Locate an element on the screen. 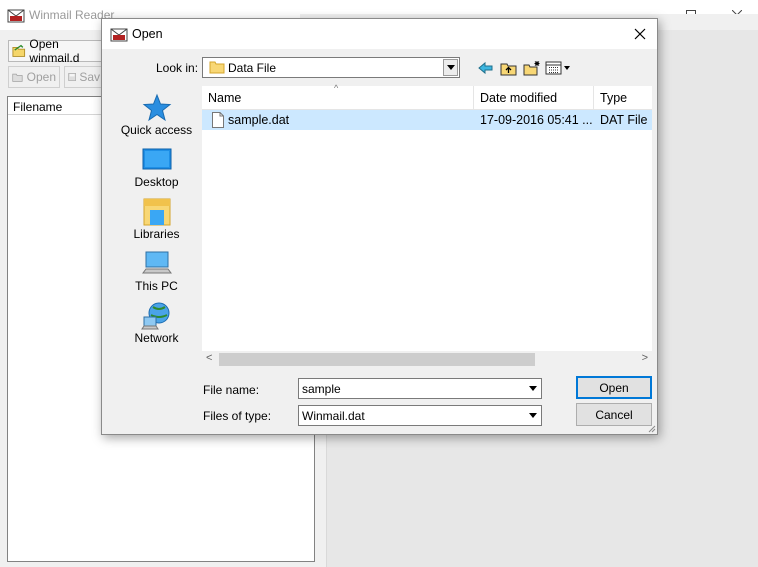 The width and height of the screenshot is (758, 567). place-libraries: Libraries is located at coordinates (156, 223).